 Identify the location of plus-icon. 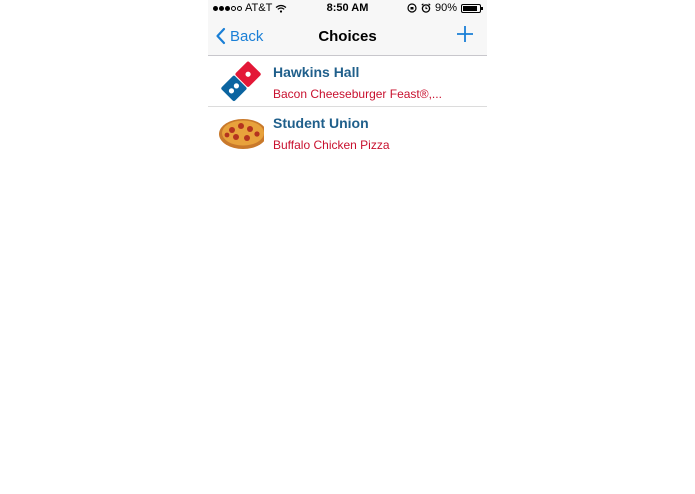
(465, 34).